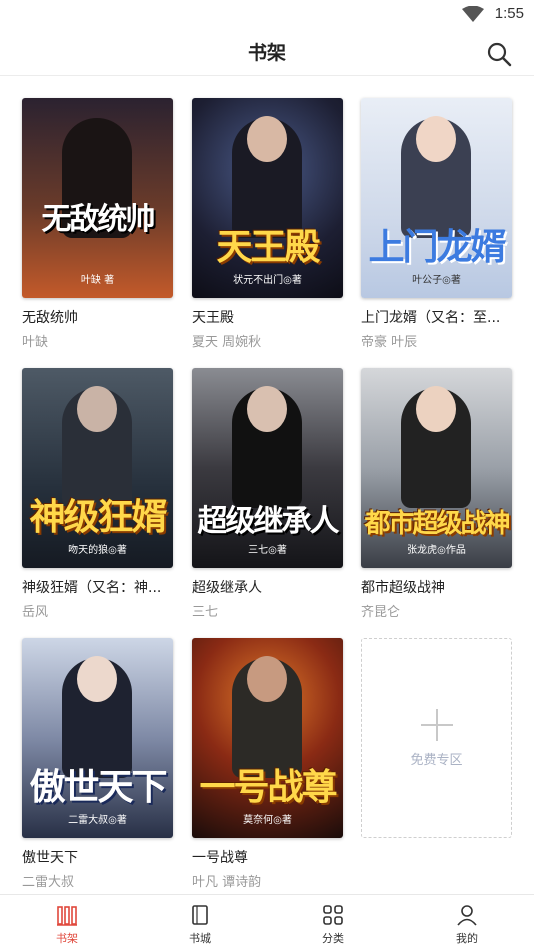 The image size is (534, 949). I want to click on book-author: 帝豪 叶辰, so click(389, 342).